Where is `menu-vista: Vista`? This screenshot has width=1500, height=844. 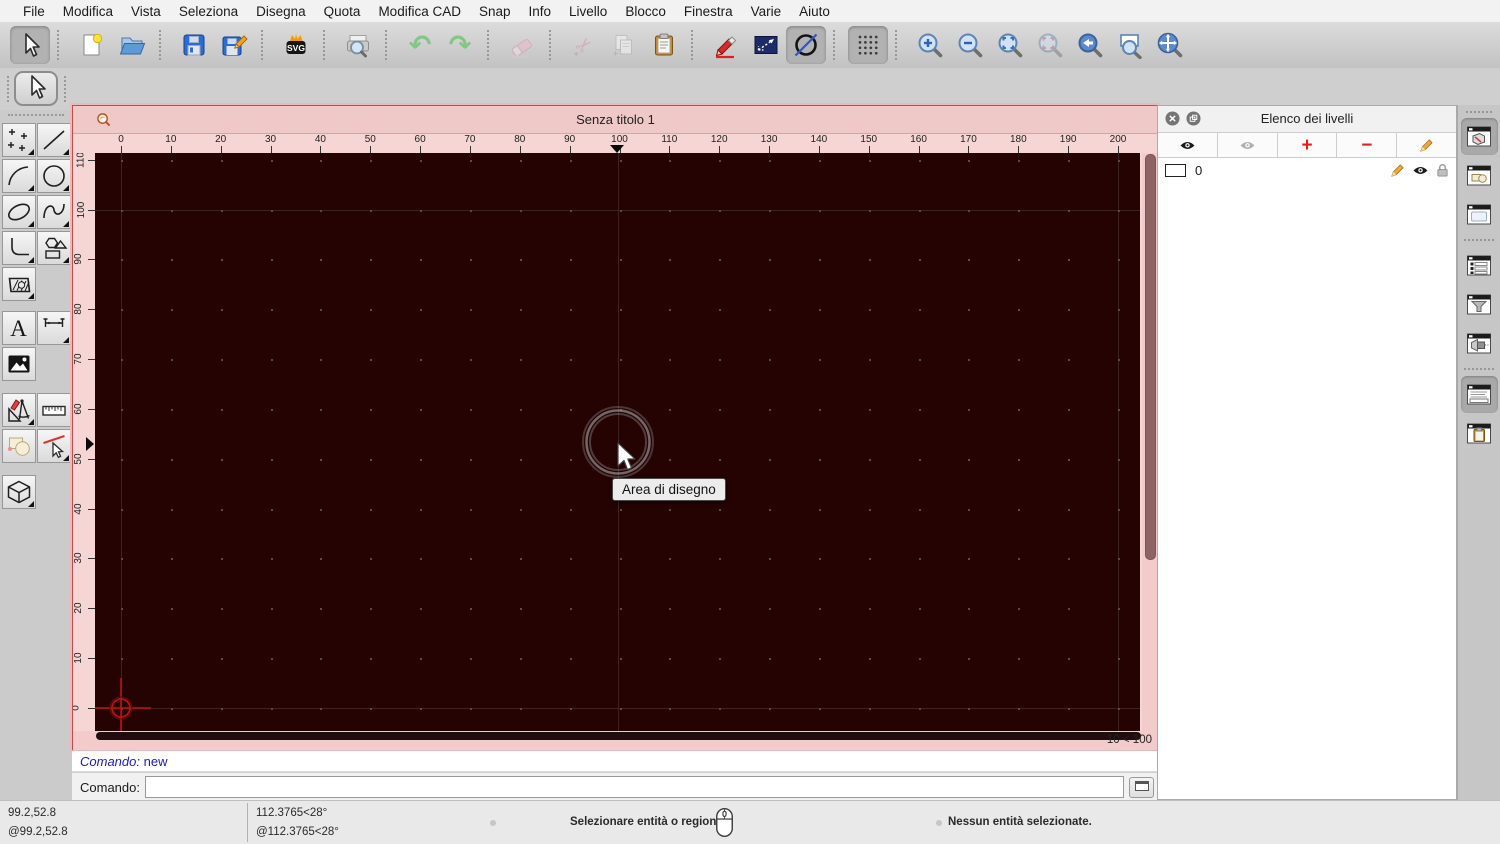 menu-vista: Vista is located at coordinates (146, 11).